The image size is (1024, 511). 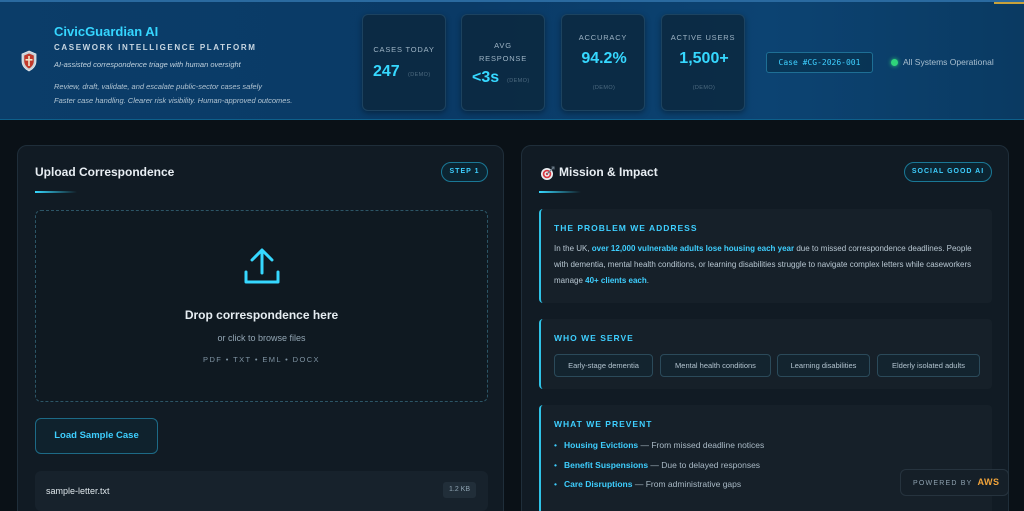 What do you see at coordinates (703, 37) in the screenshot?
I see `stat-label: ACTIVE USERS` at bounding box center [703, 37].